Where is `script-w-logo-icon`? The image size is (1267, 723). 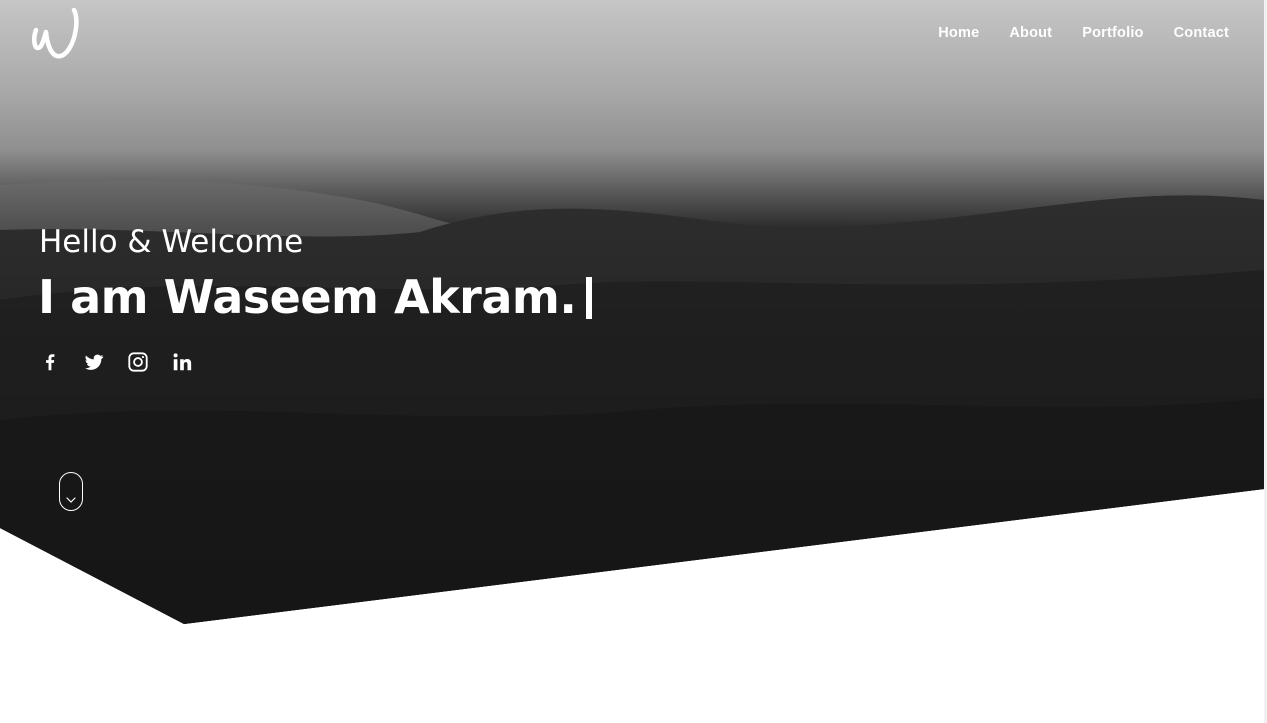
script-w-logo-icon is located at coordinates (55, 33).